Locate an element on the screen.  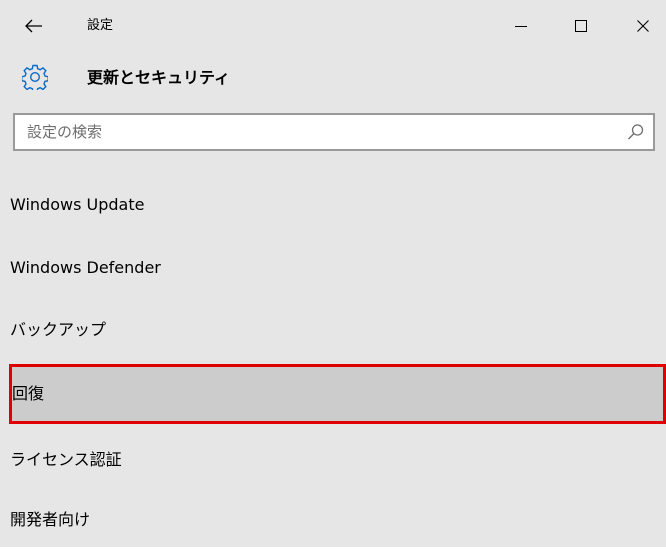
minimize-icon is located at coordinates (521, 26).